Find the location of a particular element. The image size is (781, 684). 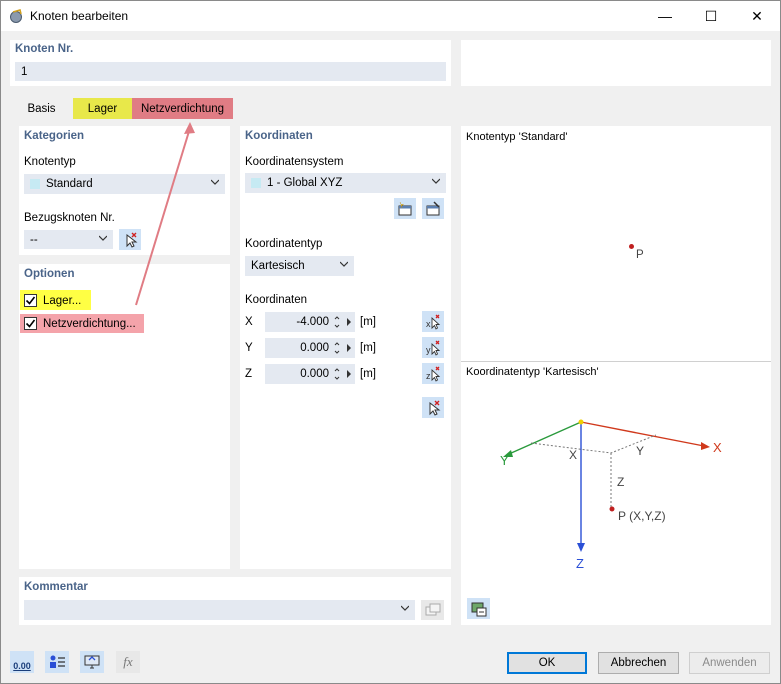

axis-y-label: Y is located at coordinates (504, 460).